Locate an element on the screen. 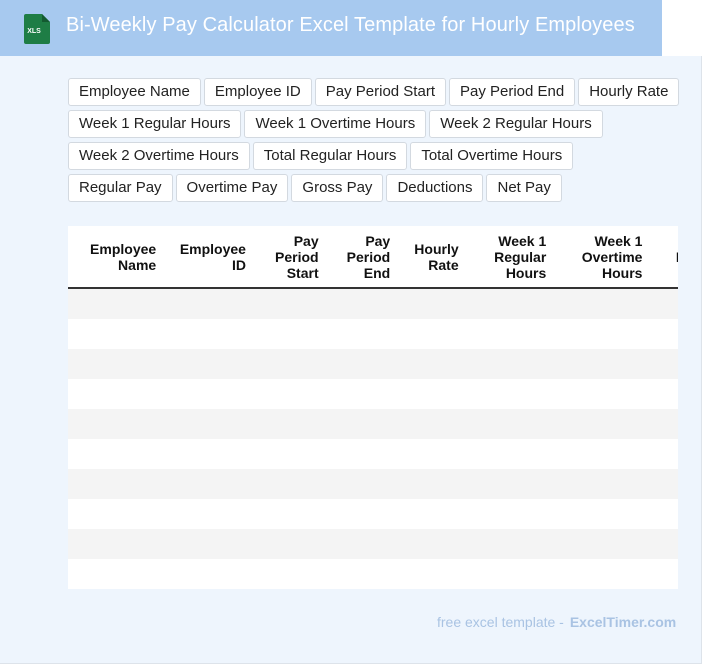  field-chip: Gross Pay is located at coordinates (337, 188).